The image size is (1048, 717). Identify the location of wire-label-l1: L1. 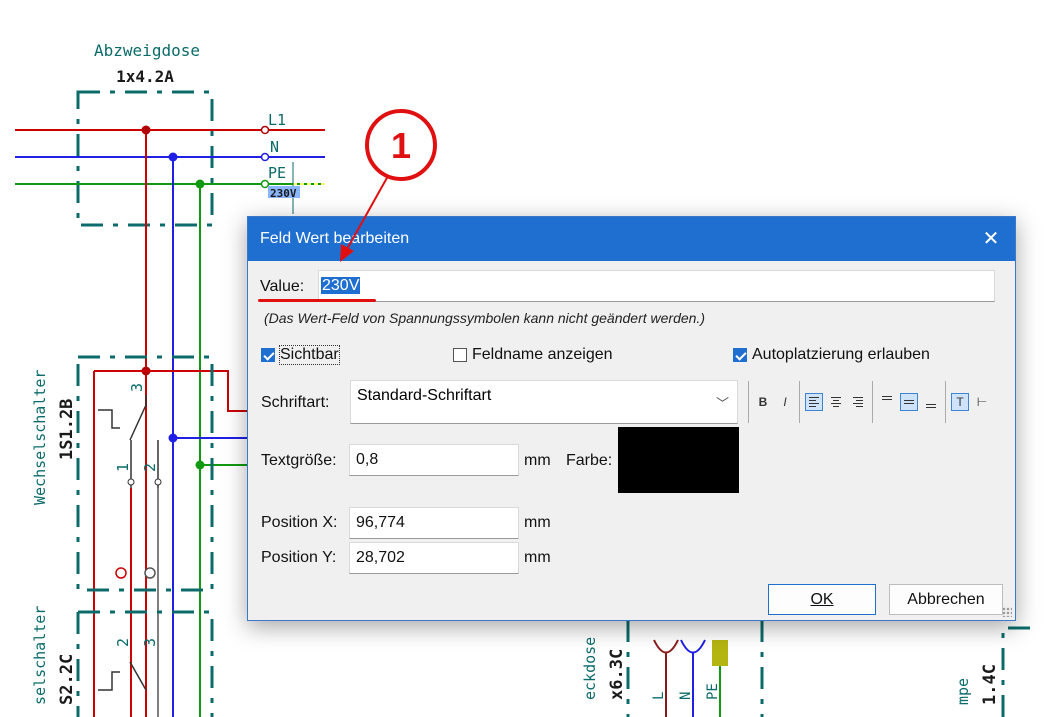
(277, 120).